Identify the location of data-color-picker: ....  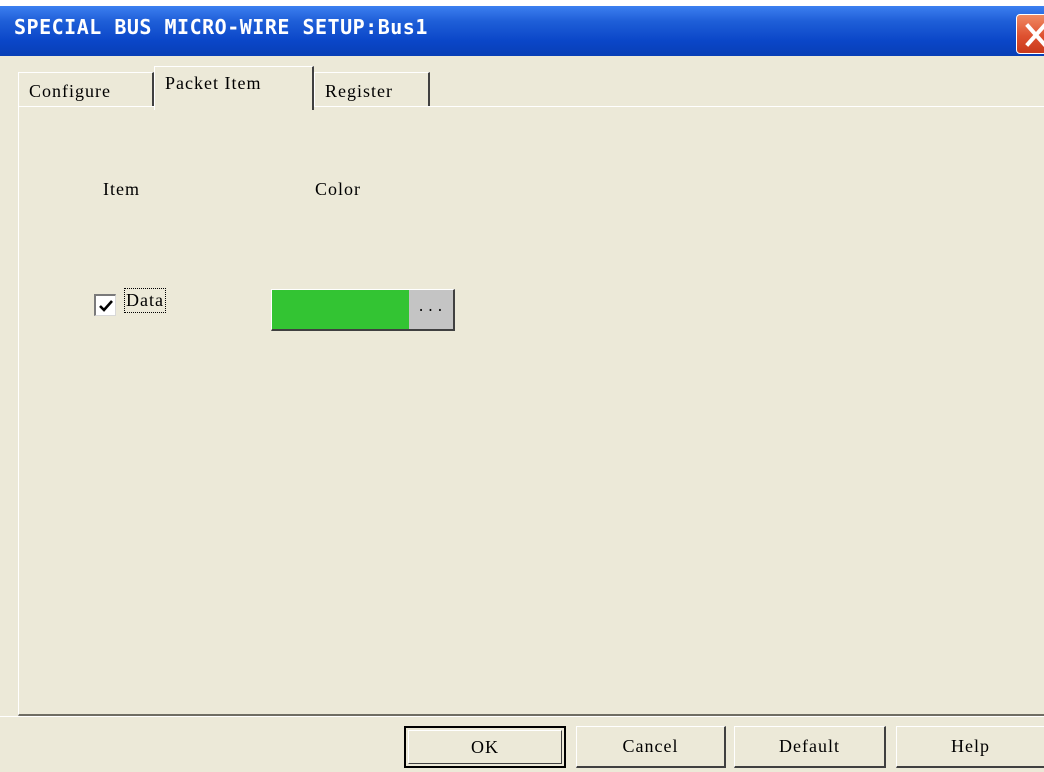
(363, 310).